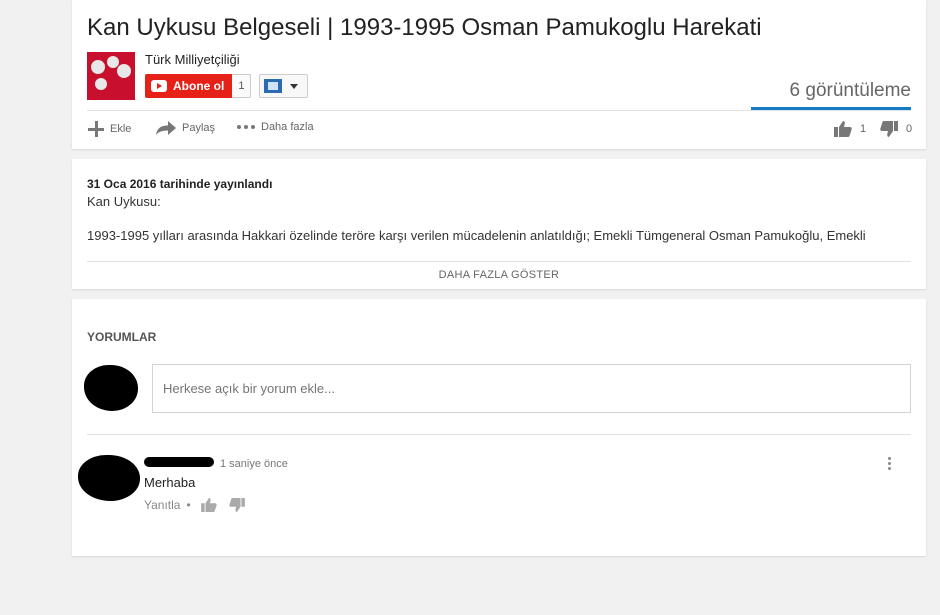  What do you see at coordinates (194, 505) in the screenshot?
I see `comment-actions: Yanıtla •` at bounding box center [194, 505].